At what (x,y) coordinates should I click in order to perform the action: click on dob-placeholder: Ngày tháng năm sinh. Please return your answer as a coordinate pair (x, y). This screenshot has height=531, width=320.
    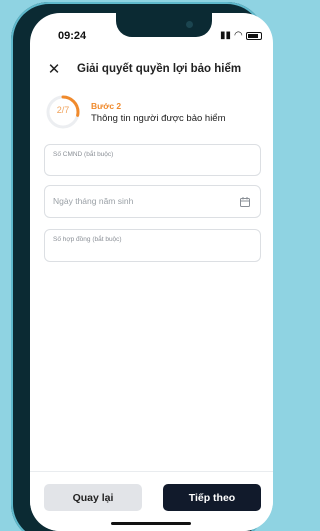
    Looking at the image, I should click on (93, 201).